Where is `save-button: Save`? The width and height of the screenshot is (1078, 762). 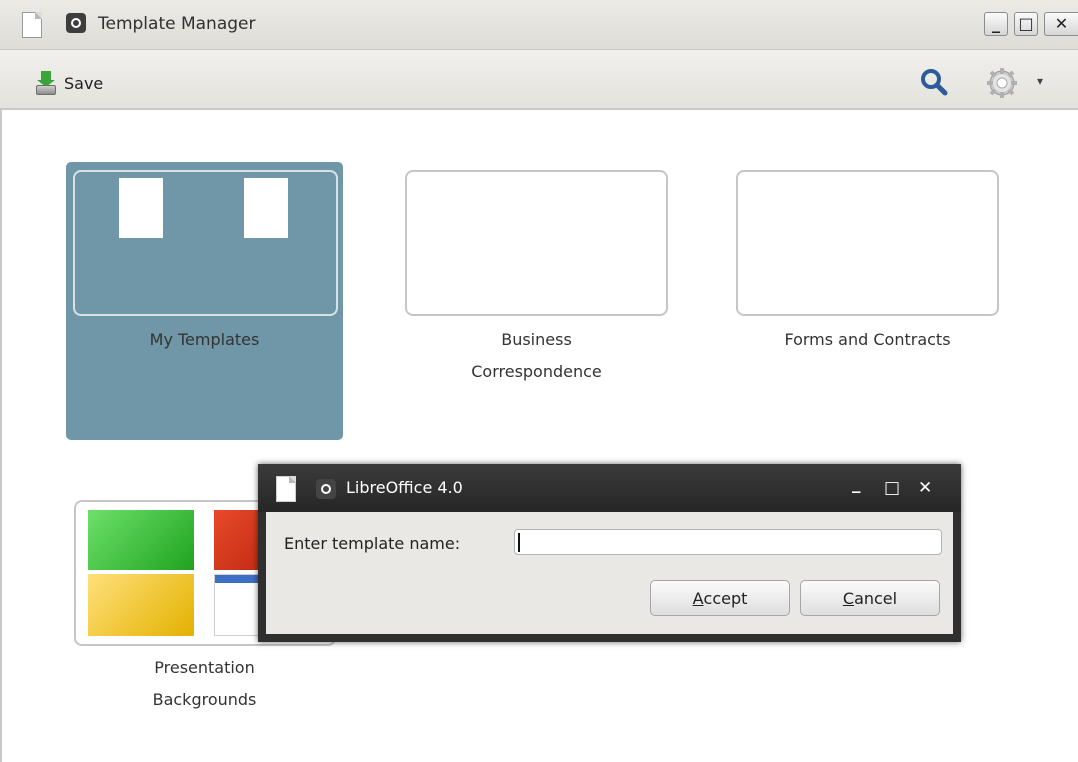 save-button: Save is located at coordinates (69, 83).